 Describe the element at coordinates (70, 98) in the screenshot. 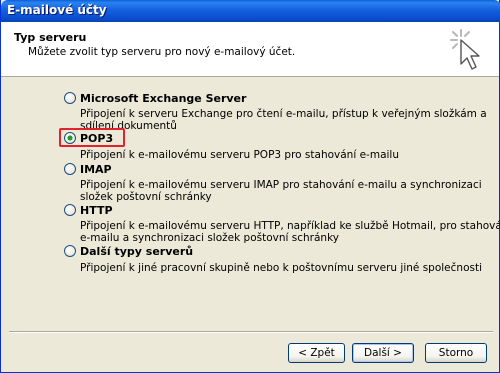

I see `radio-exchange` at that location.